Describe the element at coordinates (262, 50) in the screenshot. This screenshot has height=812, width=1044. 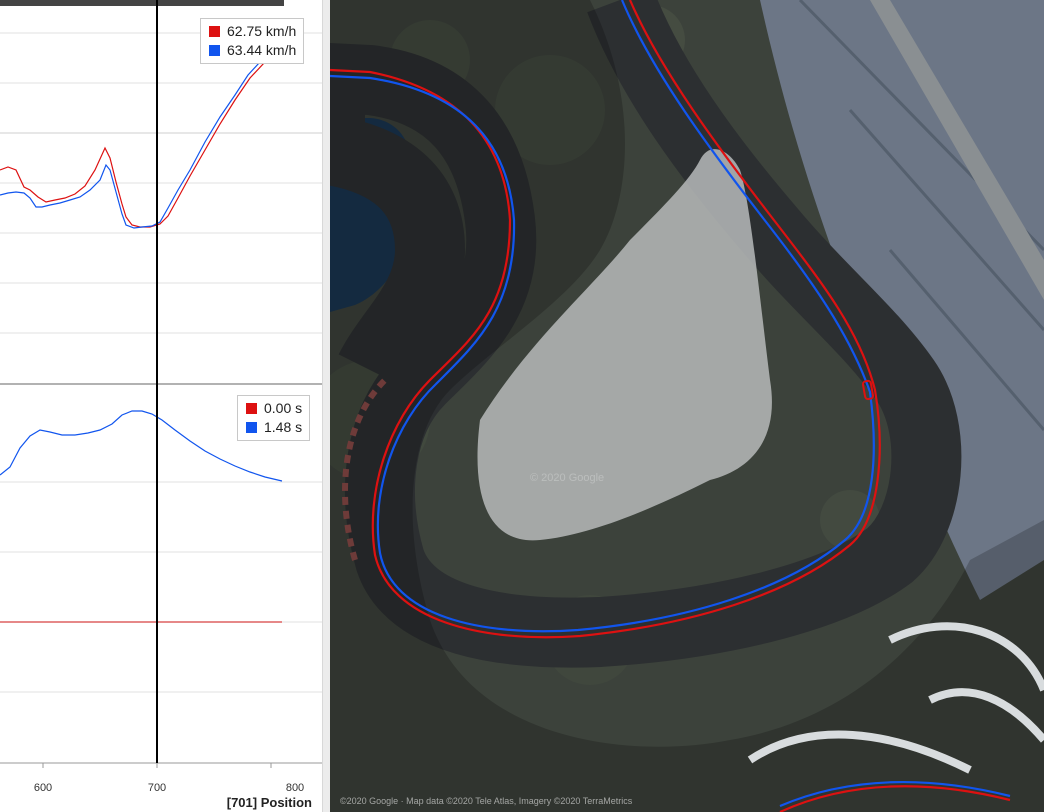
I see `speed-value-blue: 63.44 km/h` at that location.